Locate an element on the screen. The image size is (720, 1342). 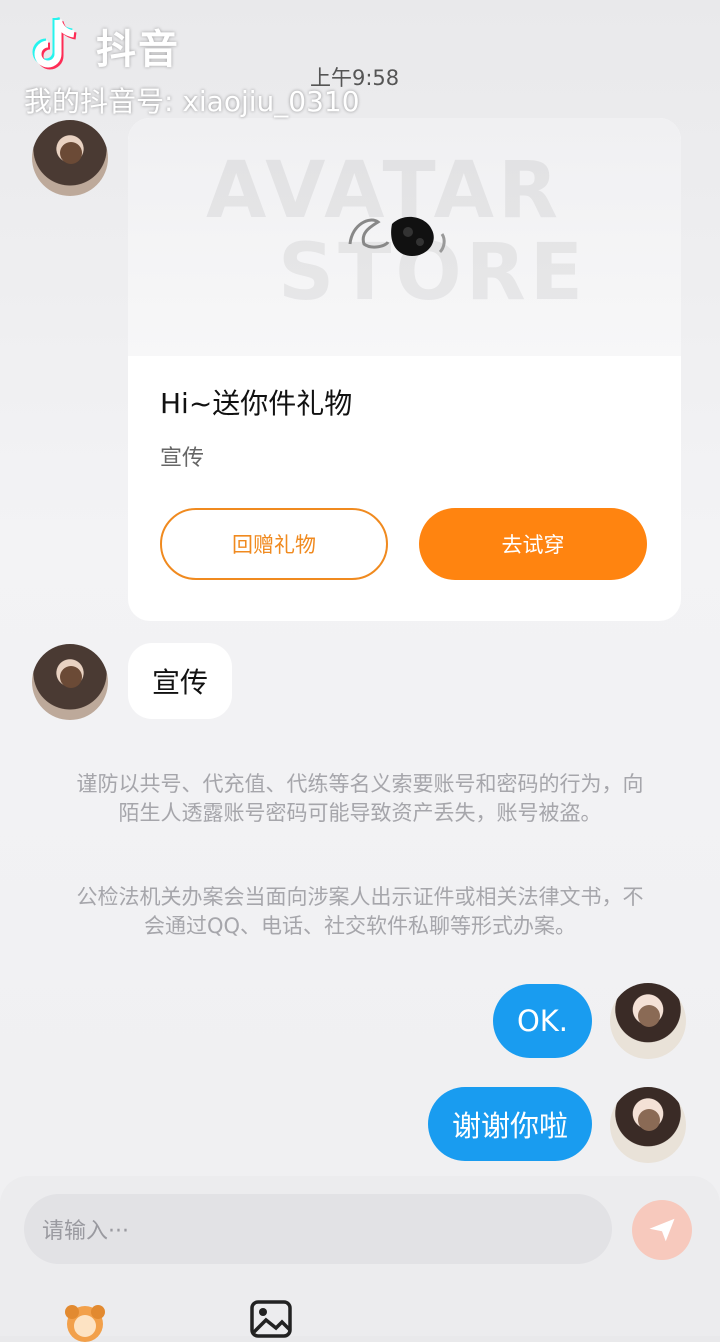
send-button is located at coordinates (662, 1230).